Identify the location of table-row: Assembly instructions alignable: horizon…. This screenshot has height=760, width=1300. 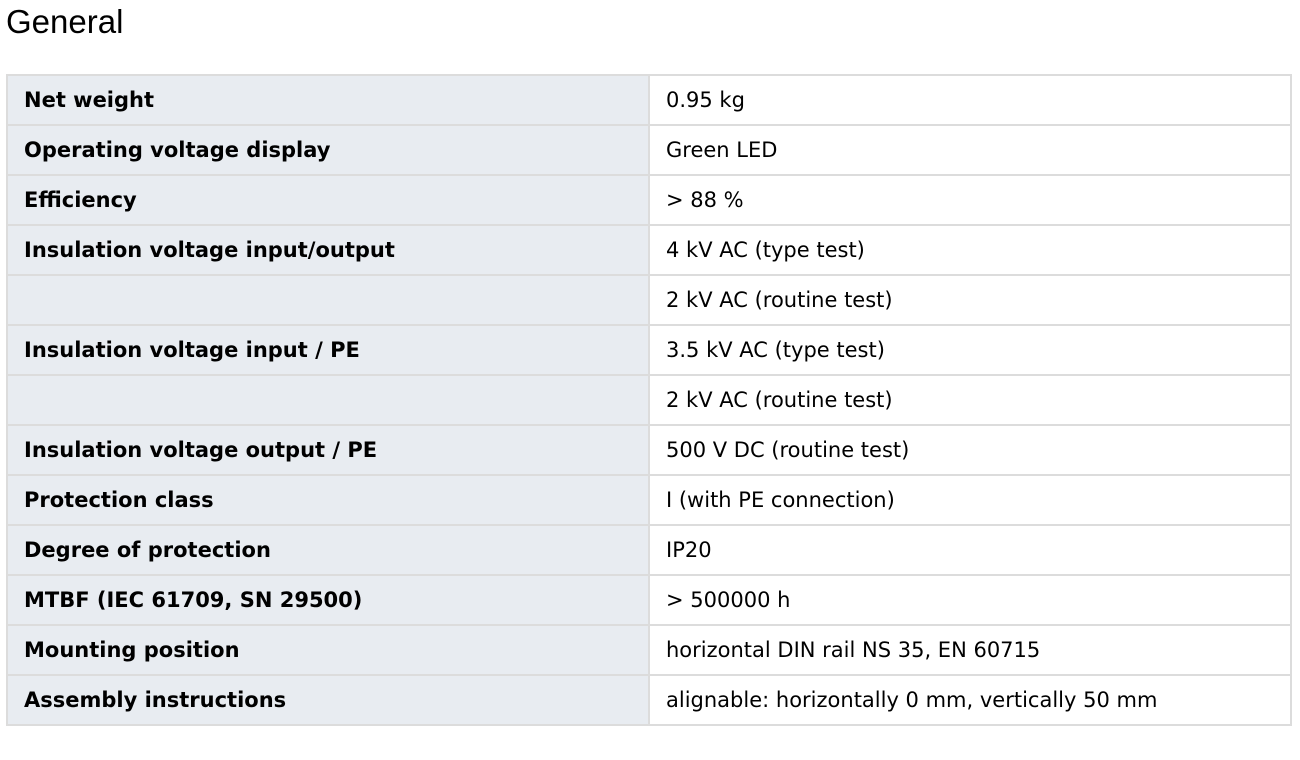
(649, 700).